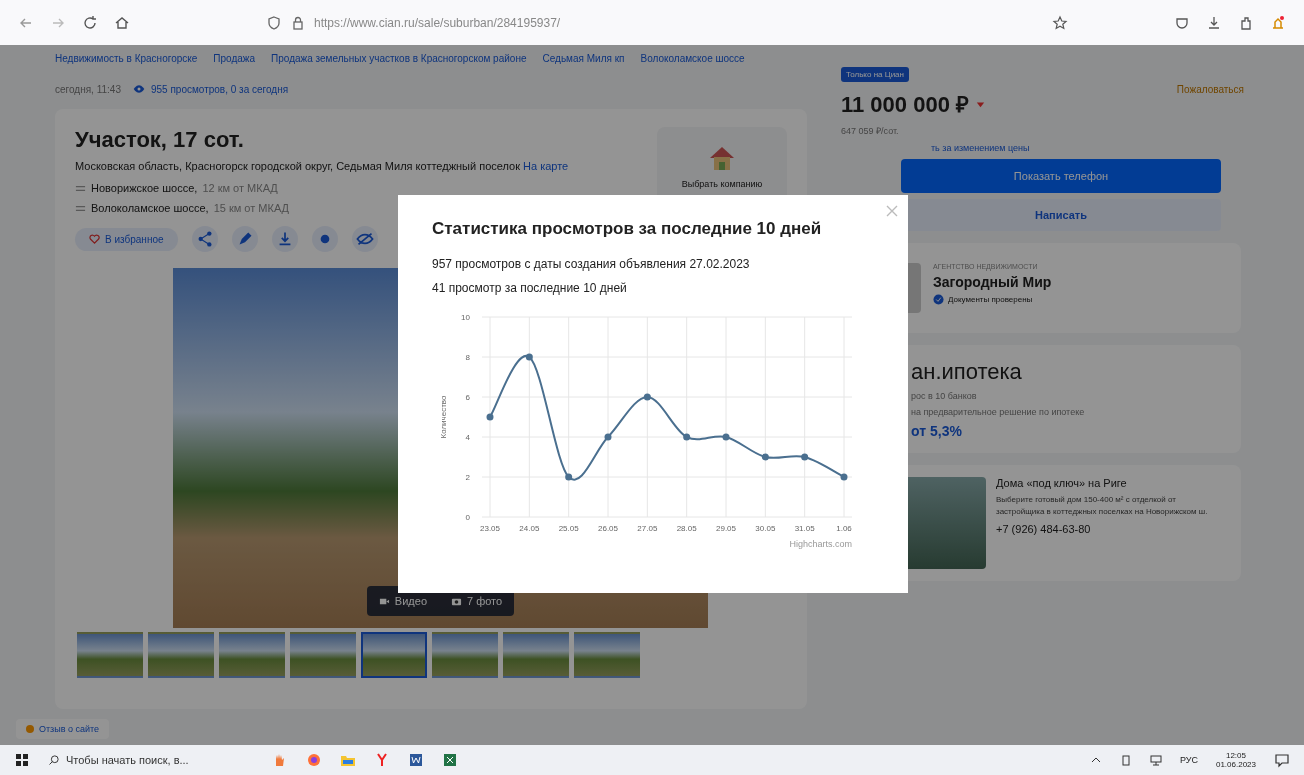  I want to click on ad-title: Дома «под ключ» на Риге, so click(1062, 483).